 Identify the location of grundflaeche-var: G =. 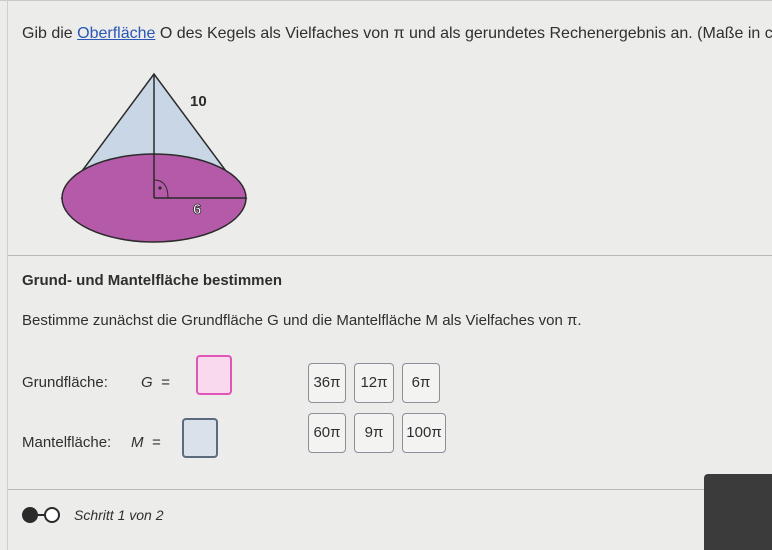
(155, 382).